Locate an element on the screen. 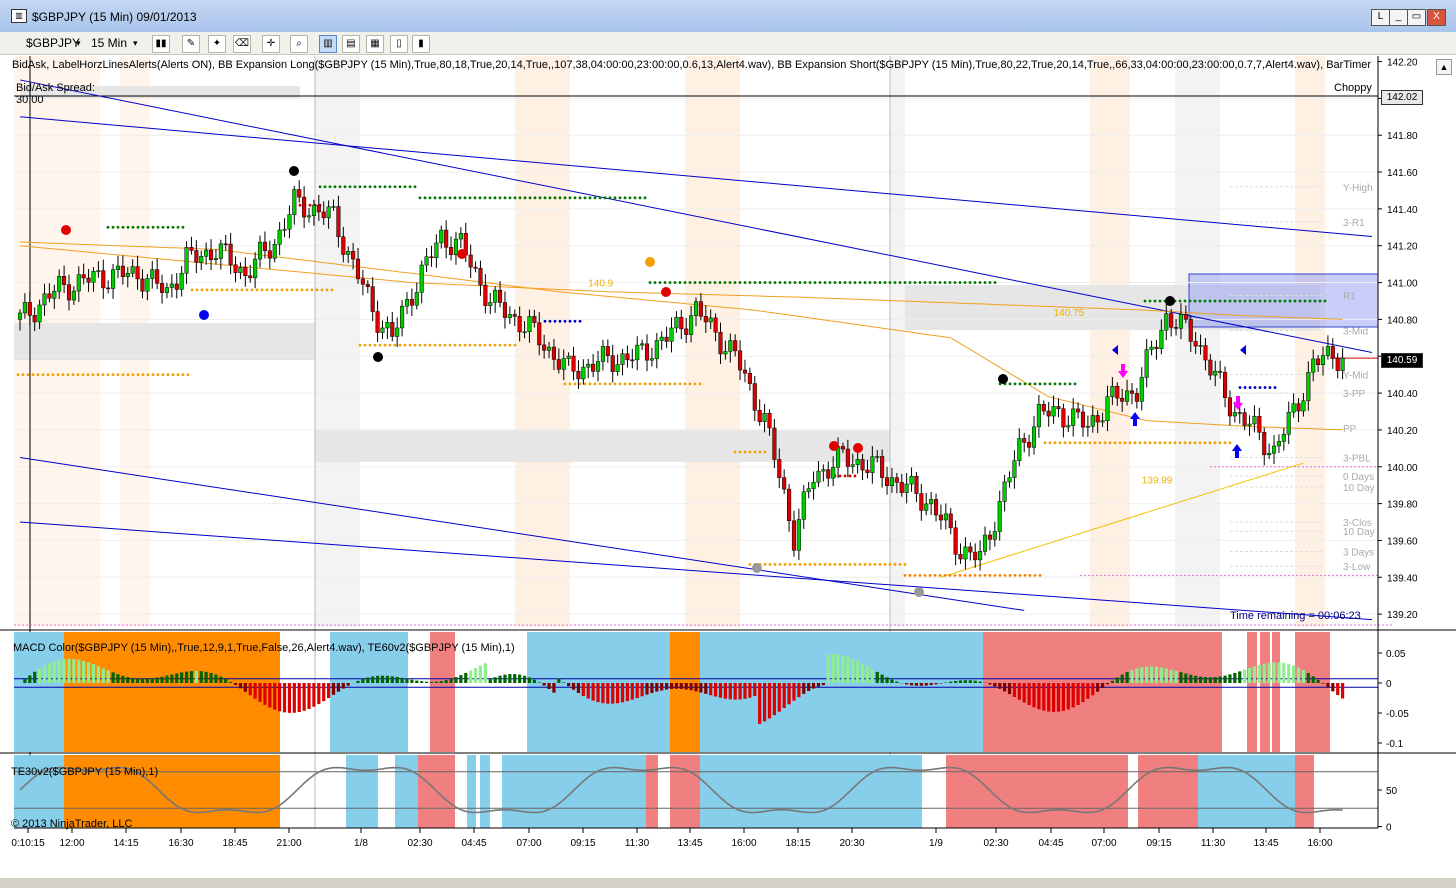 This screenshot has width=1456, height=888. te30-tick-label: 0 is located at coordinates (1389, 828).